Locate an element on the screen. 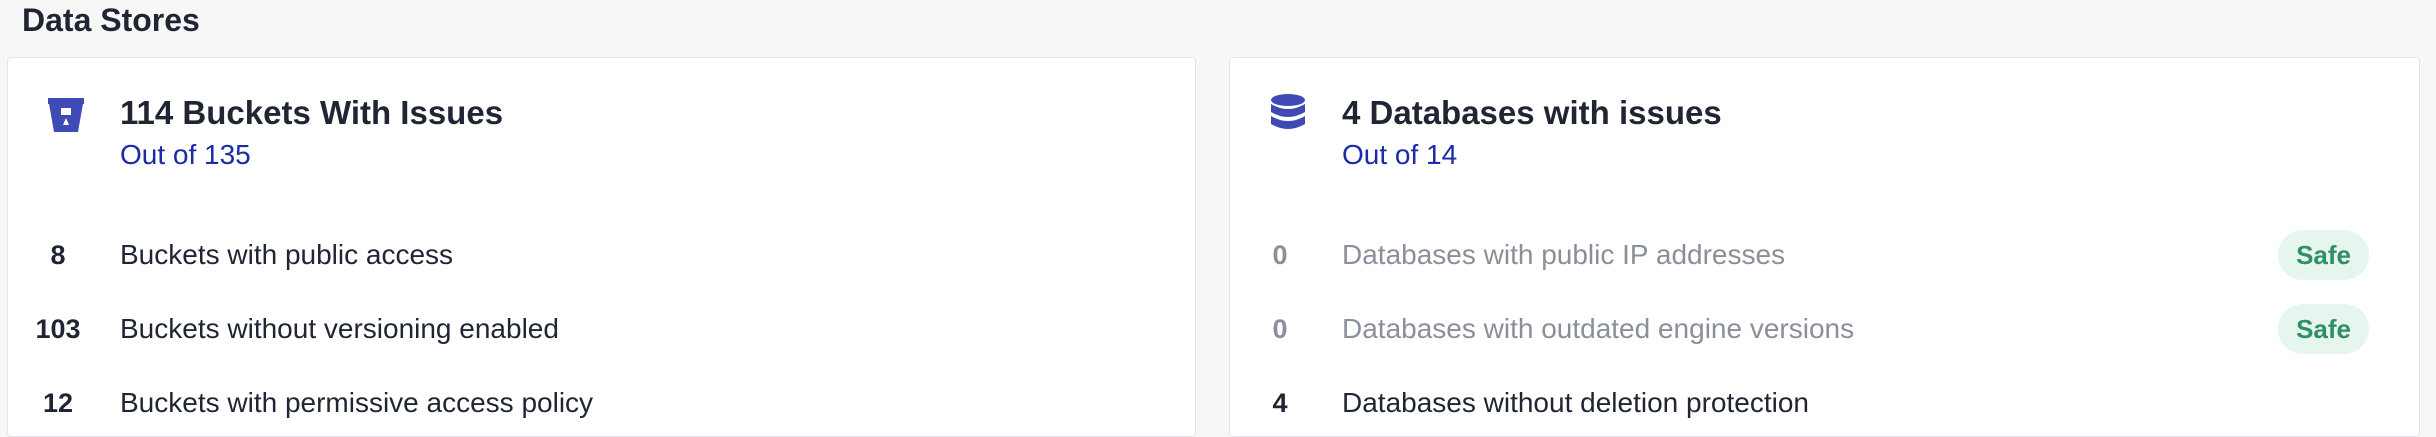 Image resolution: width=2436 pixels, height=437 pixels. databases-title: 4 Databases with issues is located at coordinates (1532, 112).